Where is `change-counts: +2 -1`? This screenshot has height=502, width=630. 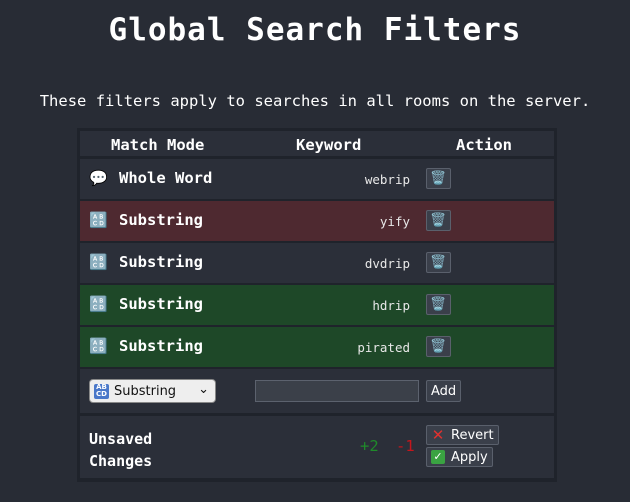 change-counts: +2 -1 is located at coordinates (387, 446).